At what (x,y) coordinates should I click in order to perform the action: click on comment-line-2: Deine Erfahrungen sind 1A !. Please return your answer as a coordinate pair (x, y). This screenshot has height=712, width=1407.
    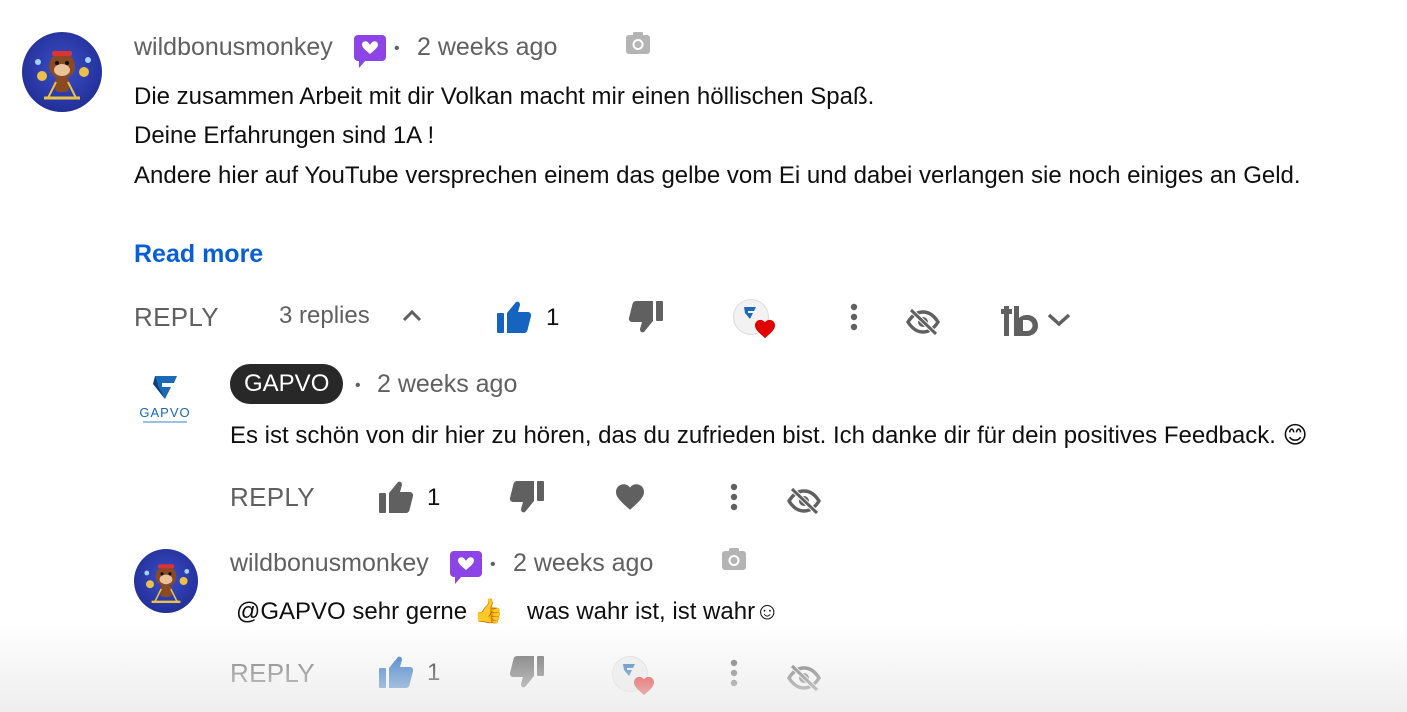
    Looking at the image, I should click on (284, 135).